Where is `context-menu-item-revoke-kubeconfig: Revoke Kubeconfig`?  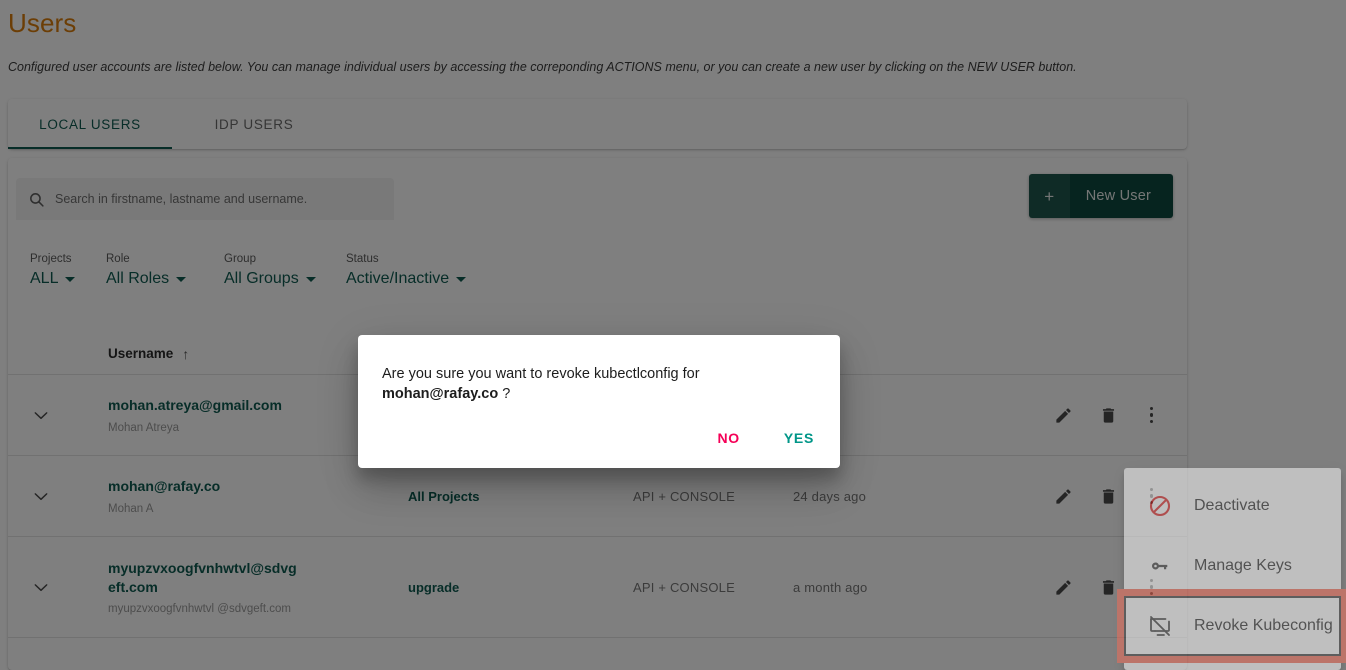
context-menu-item-revoke-kubeconfig: Revoke Kubeconfig is located at coordinates (1232, 626).